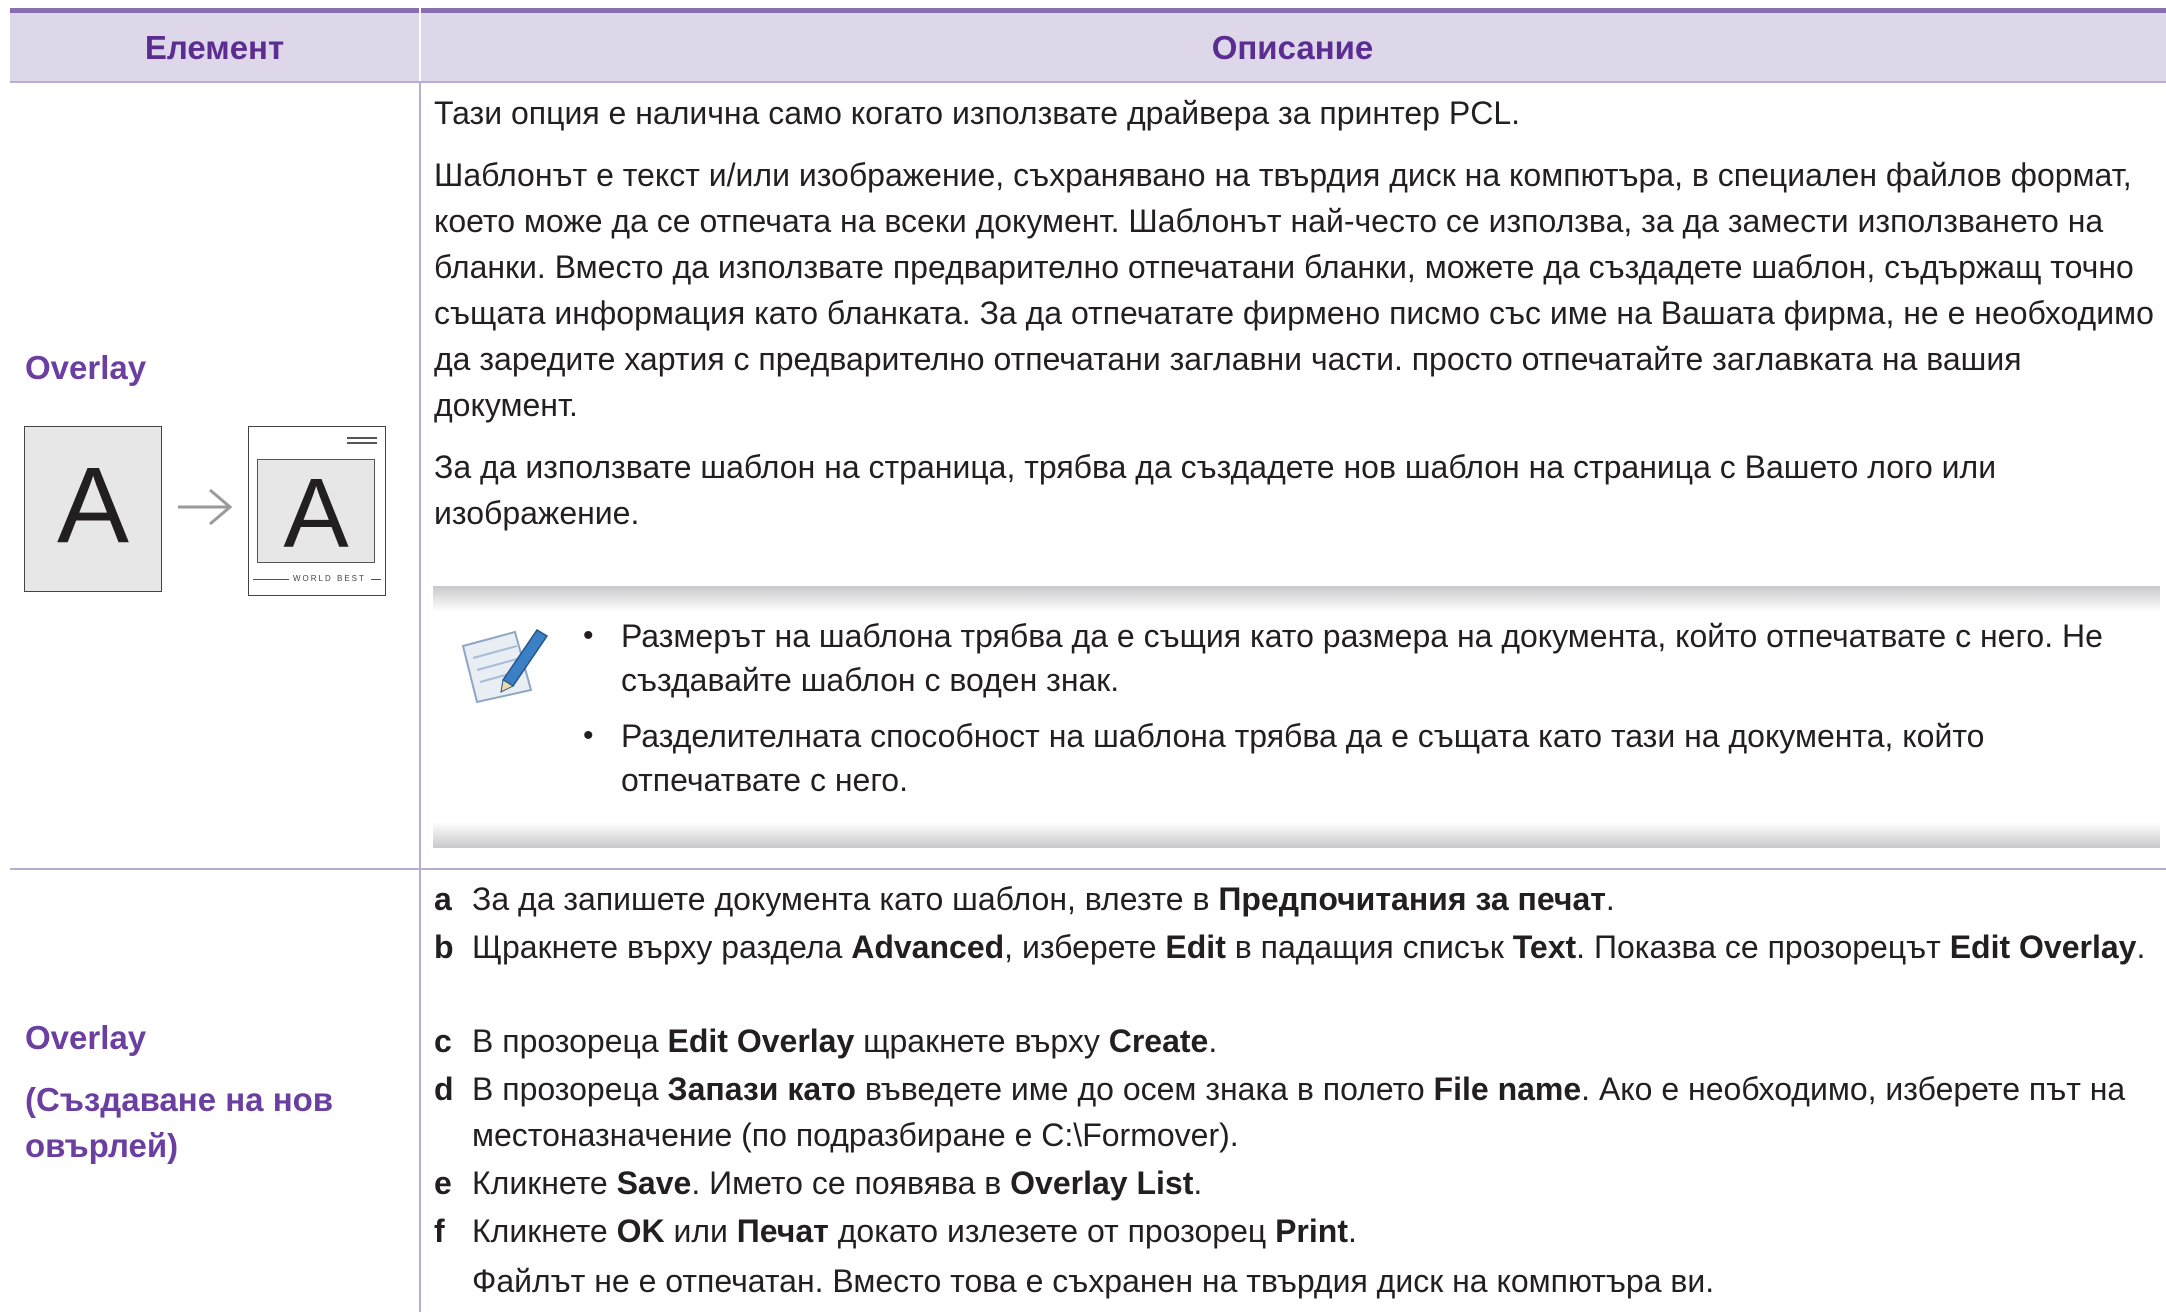 This screenshot has height=1312, width=2166. I want to click on watermark: WORLD BEST, so click(317, 579).